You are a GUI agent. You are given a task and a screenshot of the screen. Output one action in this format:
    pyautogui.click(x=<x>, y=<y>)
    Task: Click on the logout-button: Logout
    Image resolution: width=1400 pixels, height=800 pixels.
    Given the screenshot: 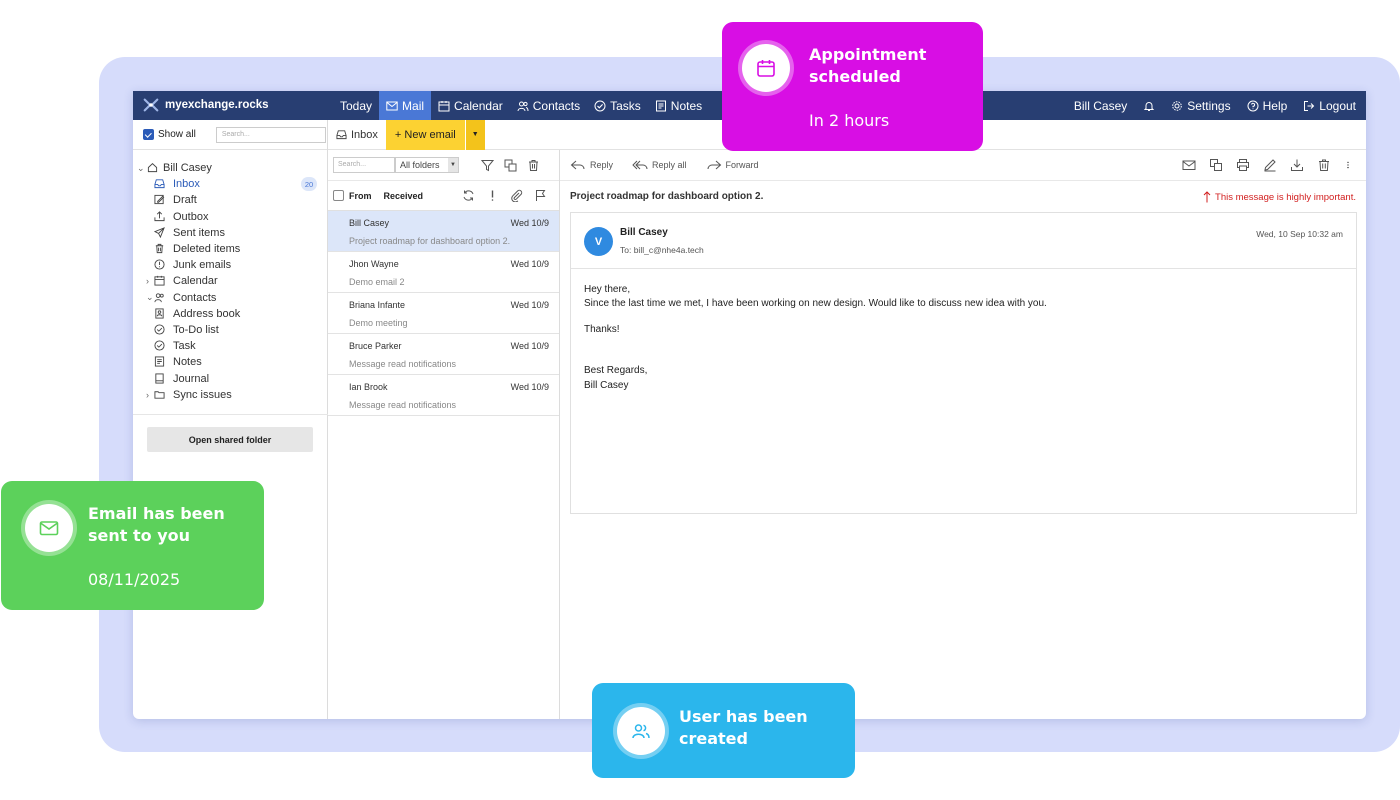 What is the action you would take?
    pyautogui.click(x=1329, y=106)
    